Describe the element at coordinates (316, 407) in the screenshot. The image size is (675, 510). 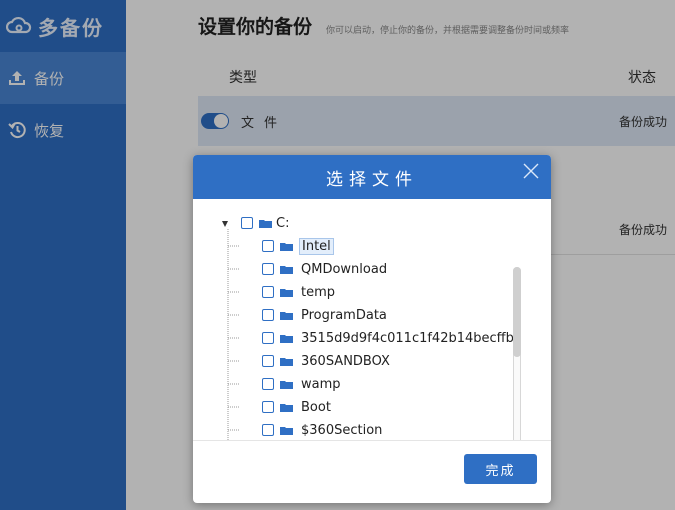
I see `tree-node-label: Boot` at that location.